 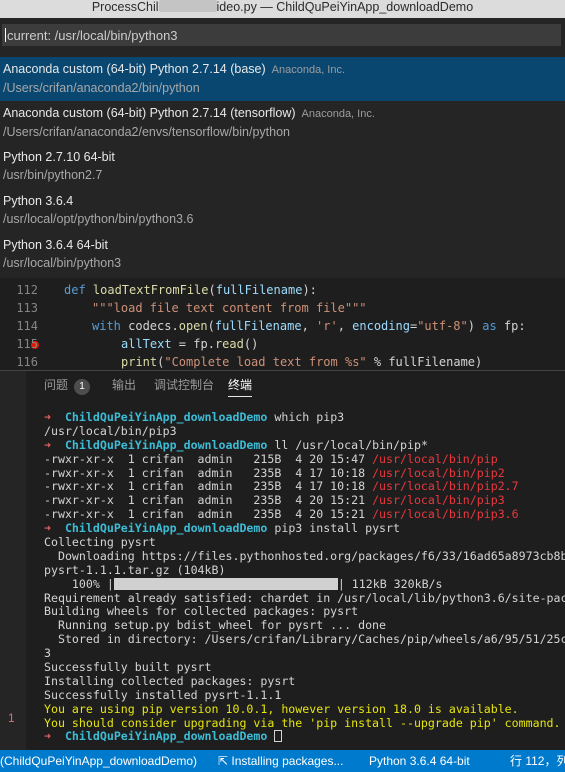 I want to click on code-token: % fullFilename), so click(x=424, y=362).